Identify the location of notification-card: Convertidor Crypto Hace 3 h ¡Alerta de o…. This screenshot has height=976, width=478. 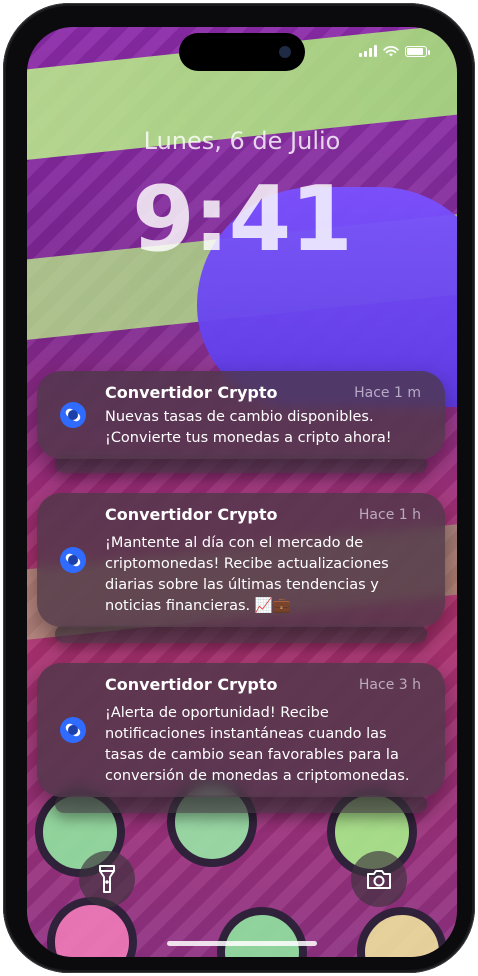
(241, 730).